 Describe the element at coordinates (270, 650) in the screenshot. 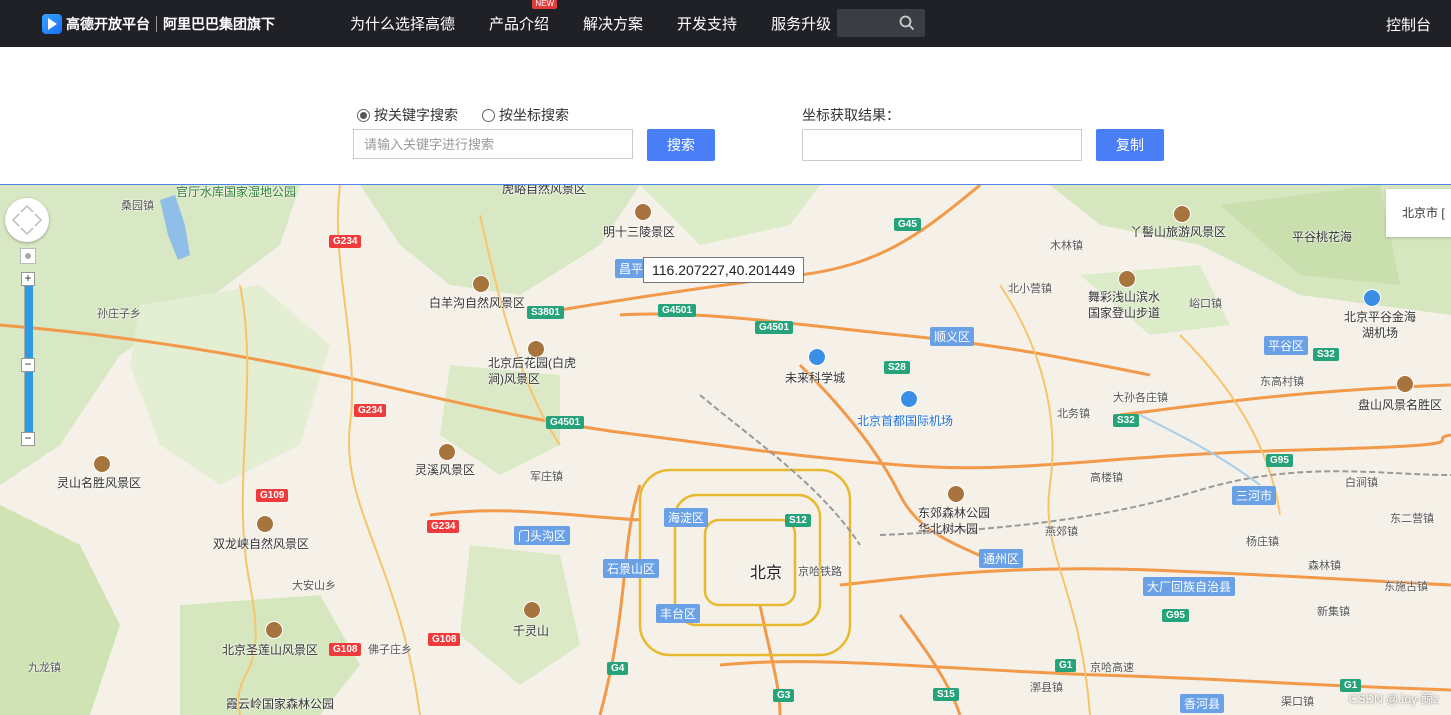

I see `map-label: 北京圣莲山风景区` at that location.